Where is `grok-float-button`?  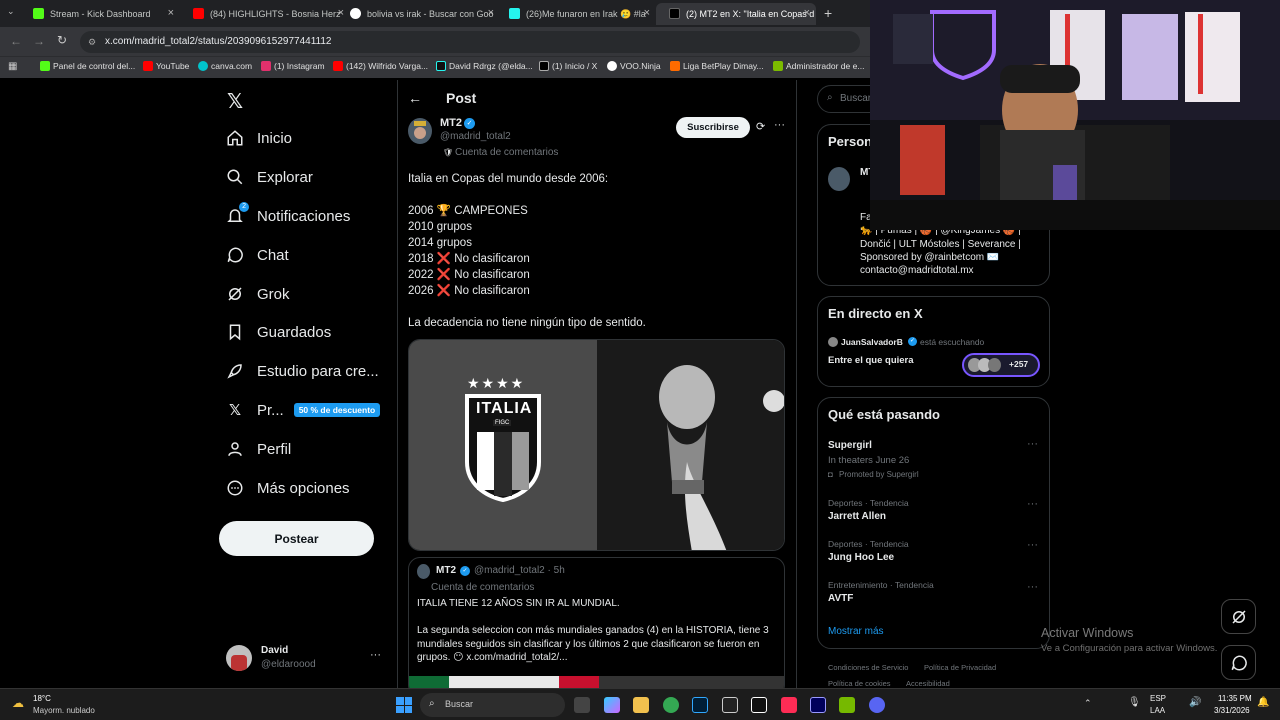 grok-float-button is located at coordinates (1238, 616).